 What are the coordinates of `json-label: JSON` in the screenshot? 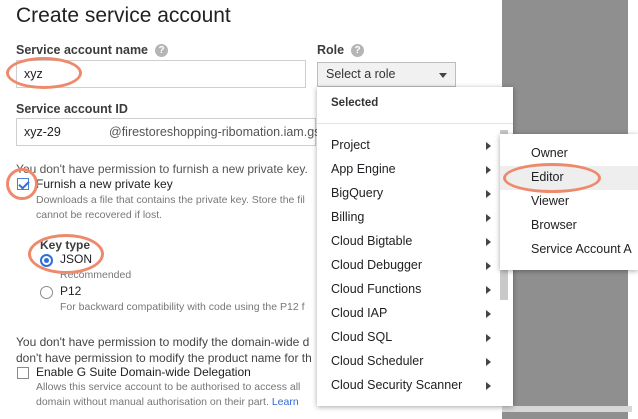 It's located at (76, 259).